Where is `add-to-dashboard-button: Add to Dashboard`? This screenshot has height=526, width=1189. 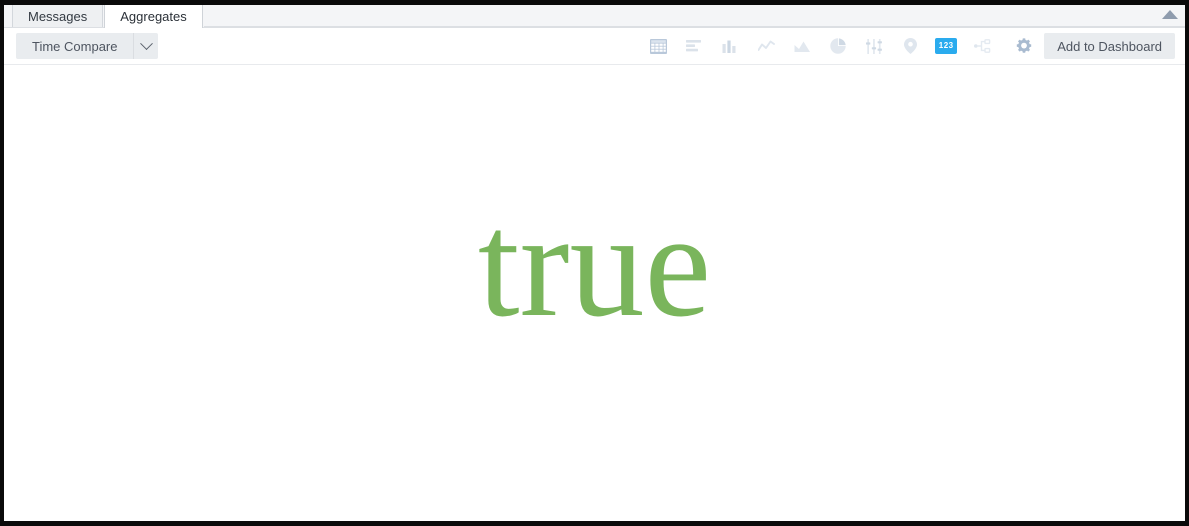 add-to-dashboard-button: Add to Dashboard is located at coordinates (1109, 46).